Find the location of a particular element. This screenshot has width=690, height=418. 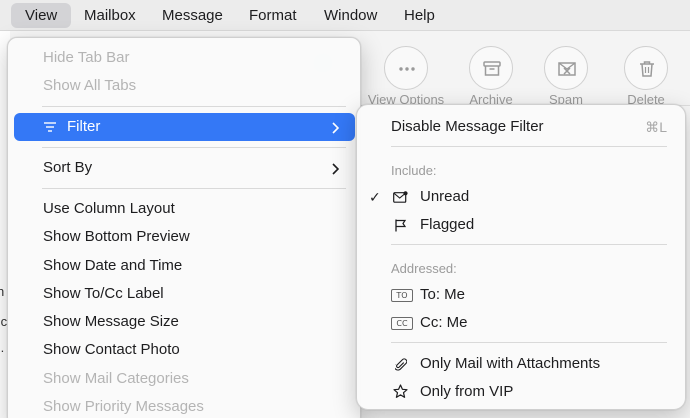

menu-item-sort-by: Sort By is located at coordinates (196, 168).